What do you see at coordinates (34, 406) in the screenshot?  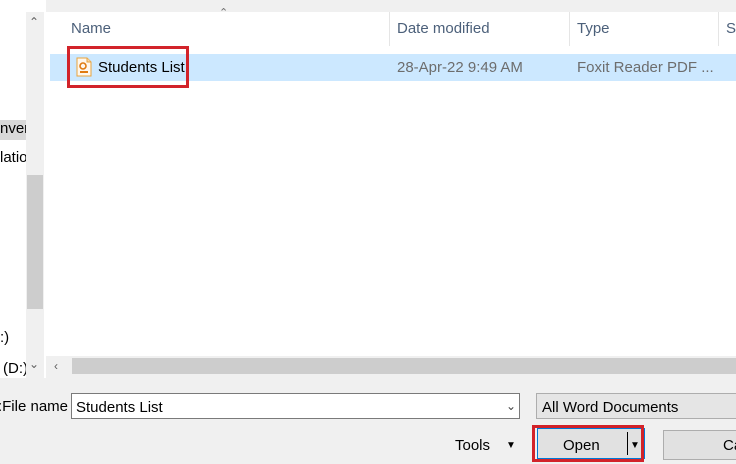 I see `file-name-label: File name:` at bounding box center [34, 406].